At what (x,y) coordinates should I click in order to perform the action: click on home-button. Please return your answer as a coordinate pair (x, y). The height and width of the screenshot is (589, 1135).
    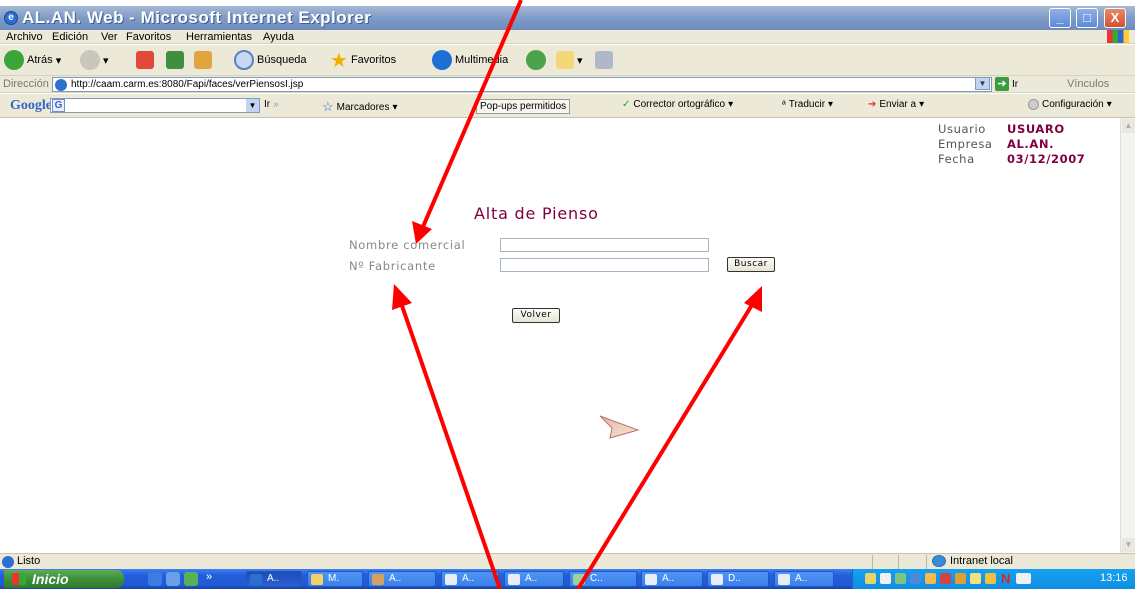
    Looking at the image, I should click on (203, 60).